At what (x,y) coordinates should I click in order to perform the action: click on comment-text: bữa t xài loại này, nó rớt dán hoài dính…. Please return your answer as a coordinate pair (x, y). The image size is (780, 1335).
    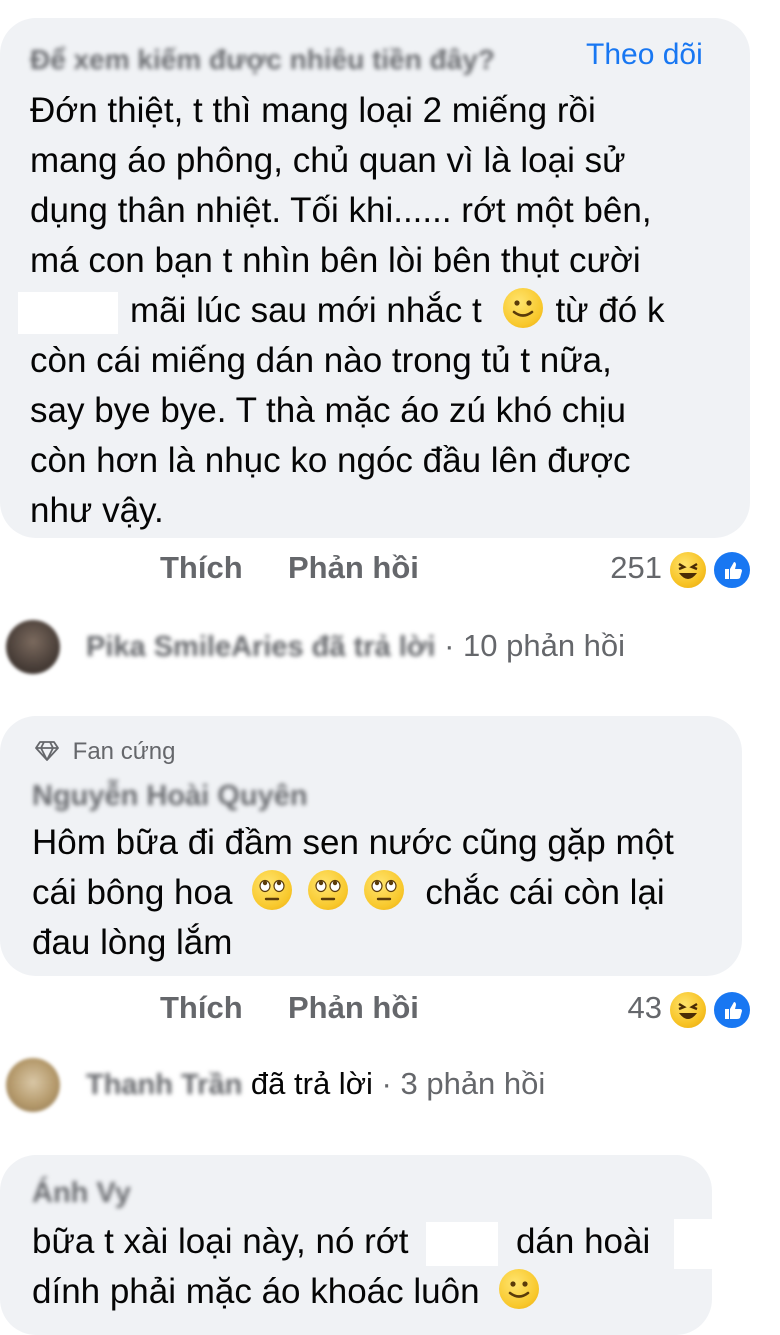
    Looking at the image, I should click on (377, 1267).